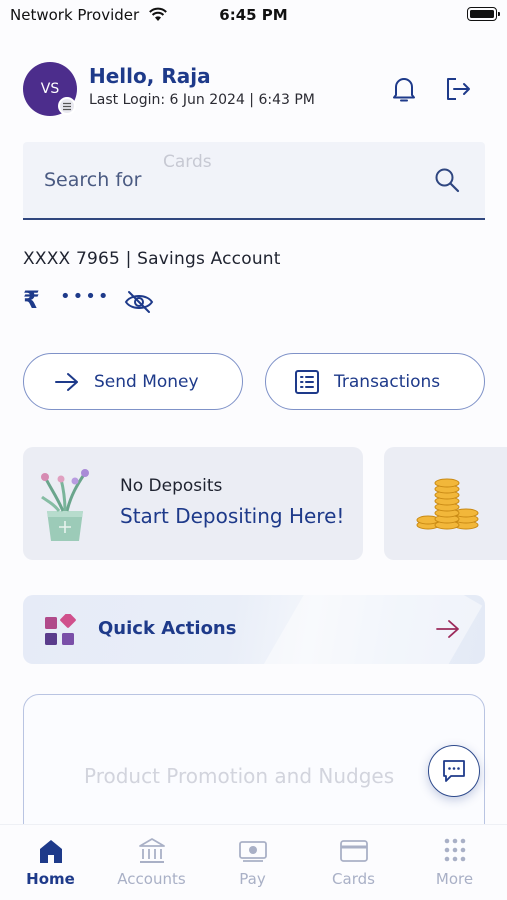  What do you see at coordinates (454, 879) in the screenshot?
I see `tab-more-label: More` at bounding box center [454, 879].